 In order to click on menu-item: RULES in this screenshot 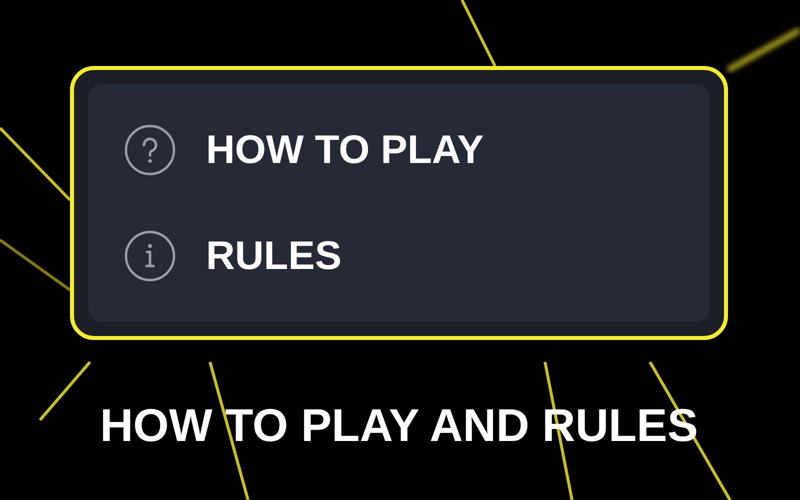, I will do `click(417, 256)`.